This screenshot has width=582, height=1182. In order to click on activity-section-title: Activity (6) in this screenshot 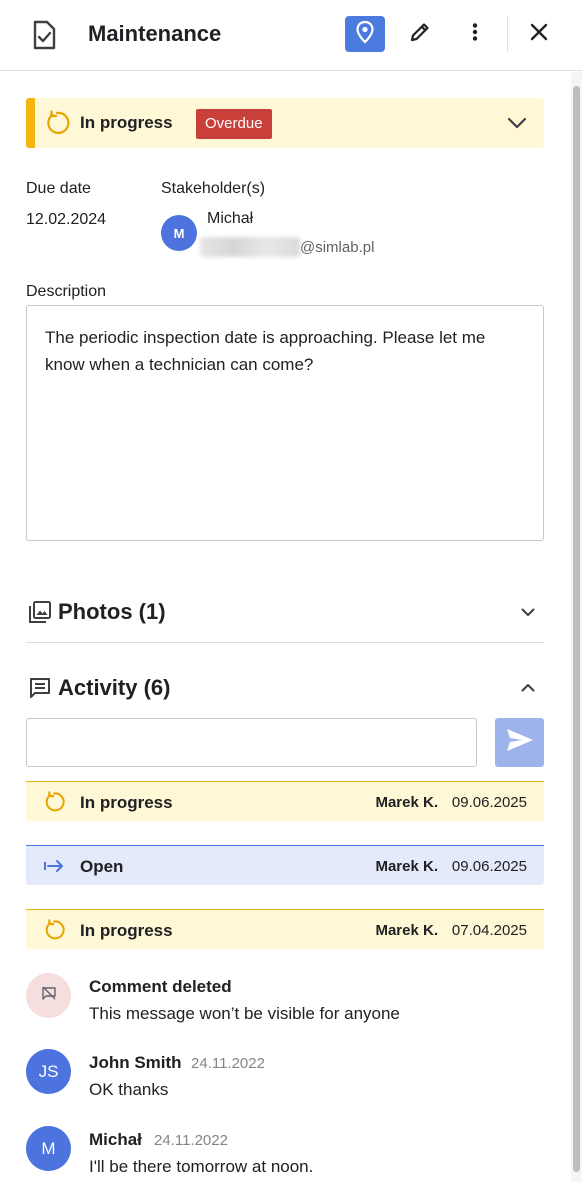, I will do `click(114, 688)`.